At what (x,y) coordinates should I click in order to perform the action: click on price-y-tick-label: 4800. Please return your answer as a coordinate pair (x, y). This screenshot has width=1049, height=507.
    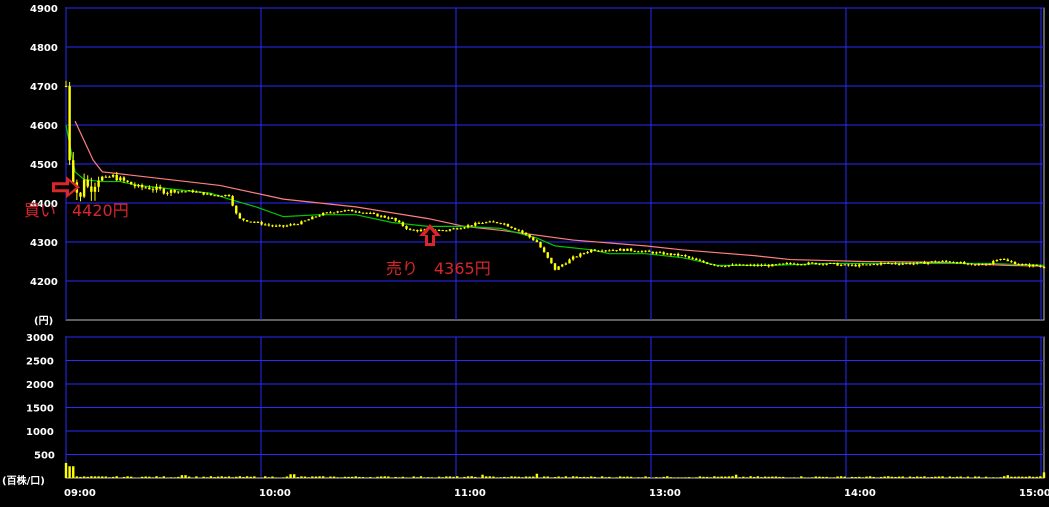
    Looking at the image, I should click on (44, 48).